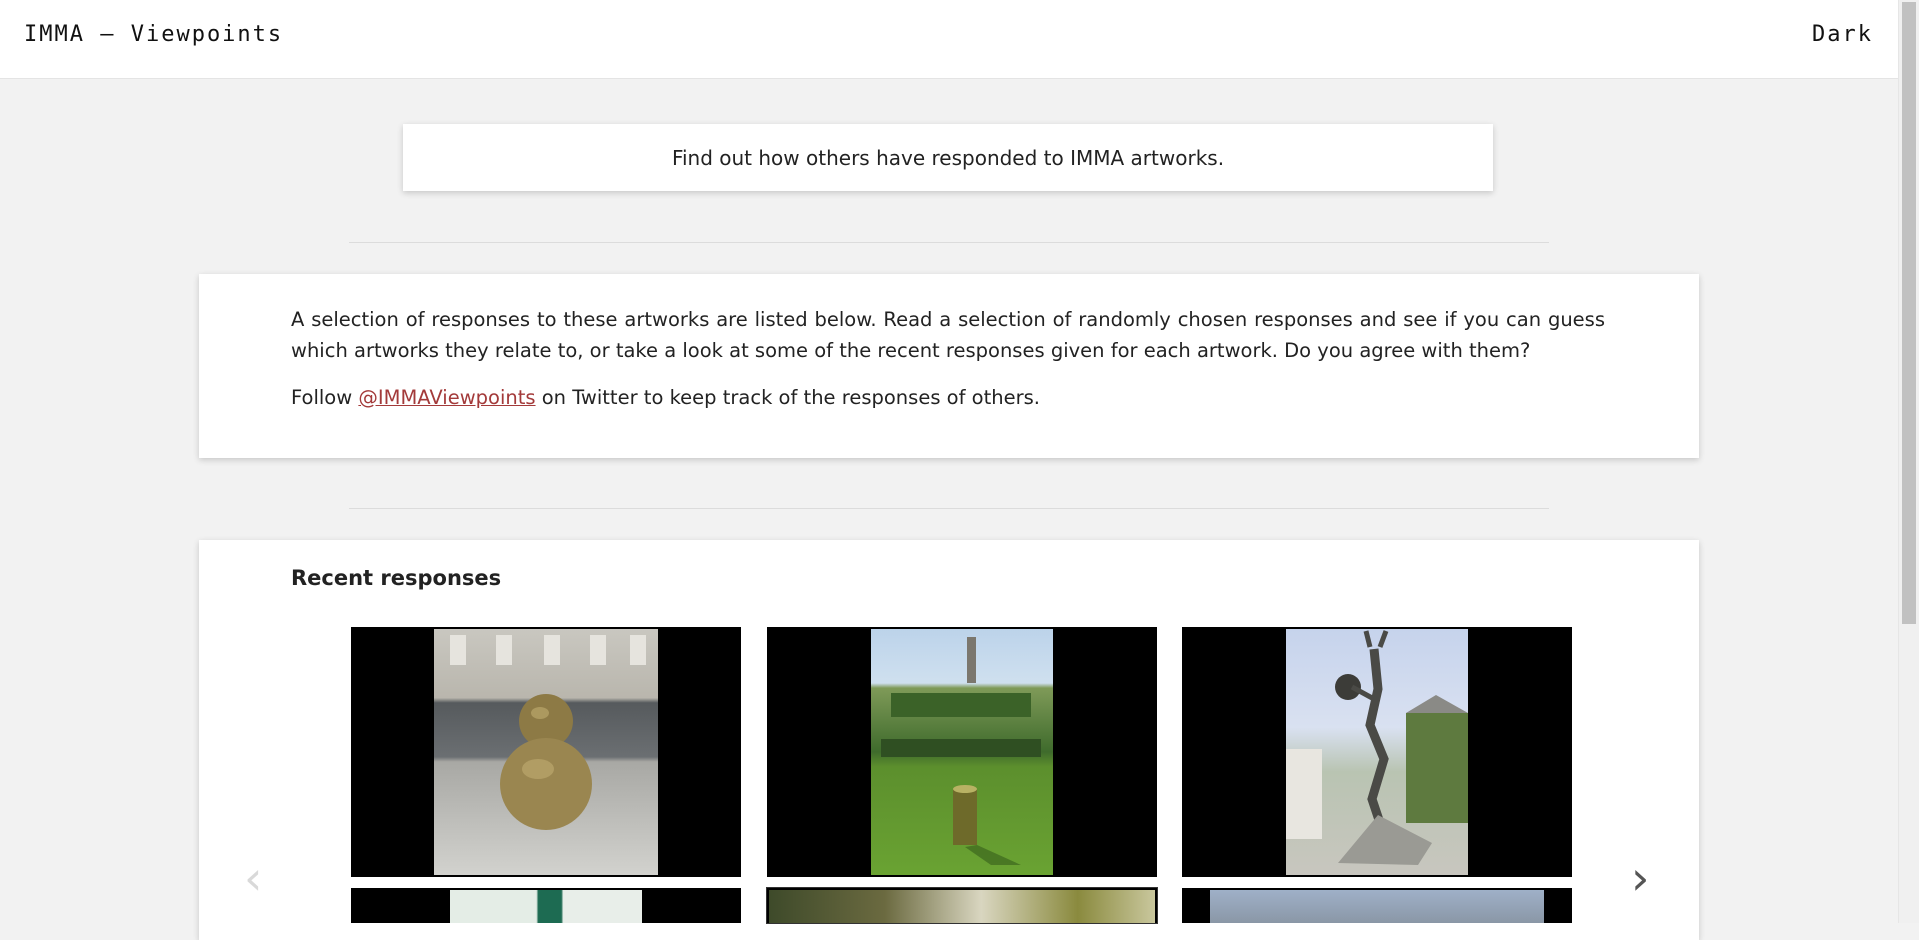  I want to click on hare-photo, so click(1377, 752).